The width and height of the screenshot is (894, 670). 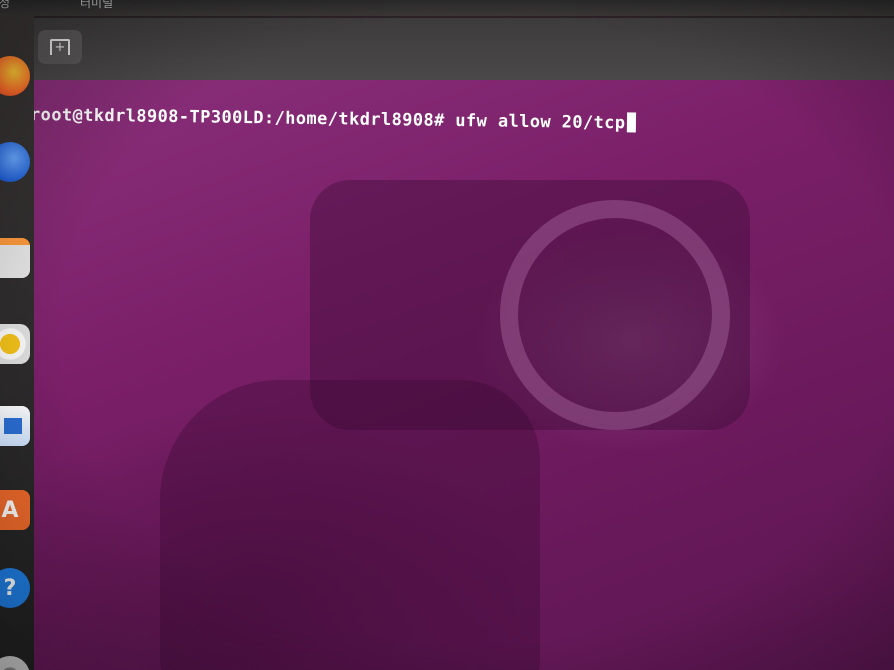 I want to click on help-icon: ?, so click(x=15, y=588).